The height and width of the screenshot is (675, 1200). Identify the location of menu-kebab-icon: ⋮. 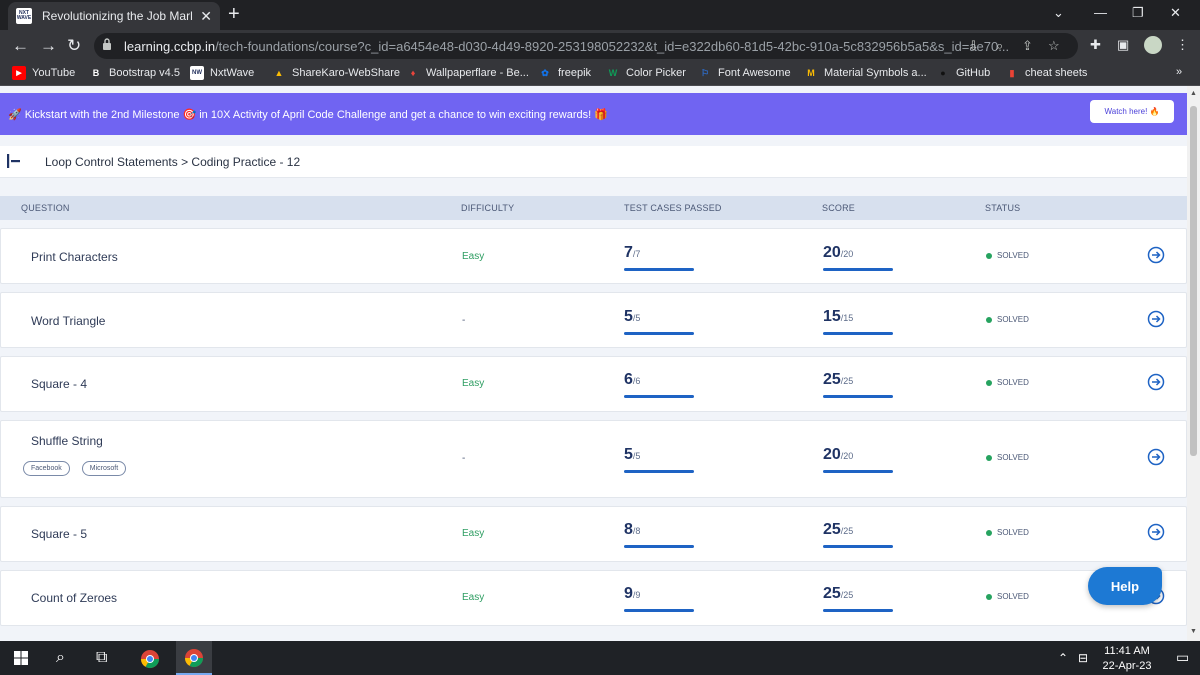
(1182, 45).